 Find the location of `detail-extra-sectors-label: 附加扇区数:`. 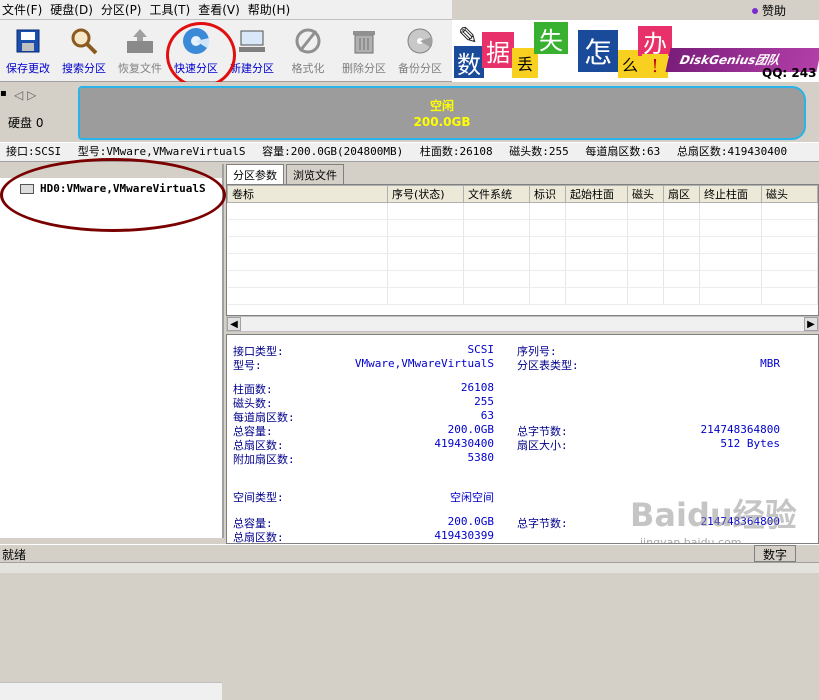

detail-extra-sectors-label: 附加扇区数: is located at coordinates (264, 459).